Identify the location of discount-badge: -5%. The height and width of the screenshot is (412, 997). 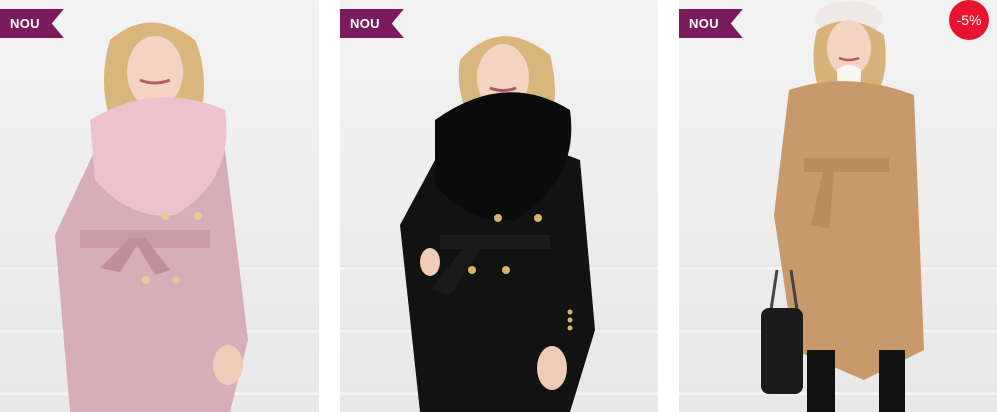
(969, 20).